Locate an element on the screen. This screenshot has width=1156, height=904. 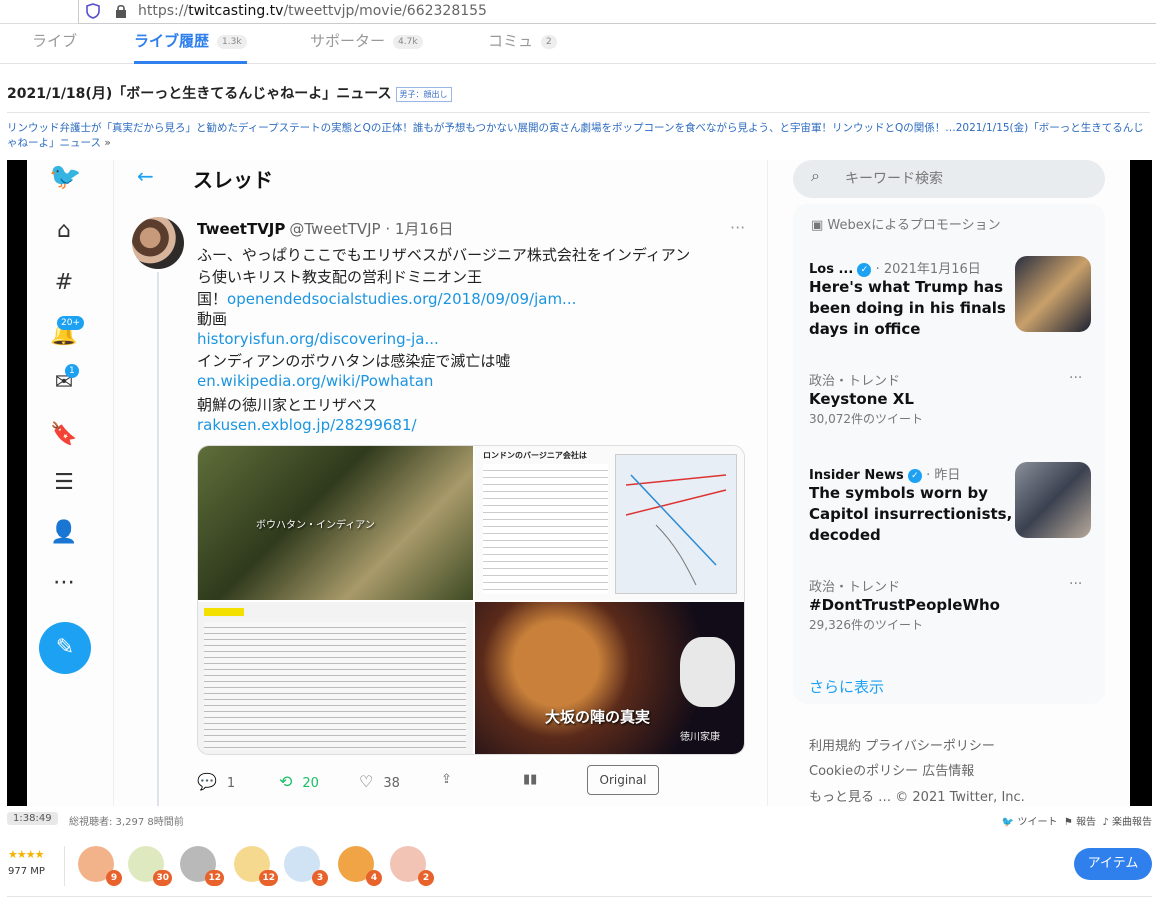
support-bar: ★★★★ 977 MP 9 30 12 12 3 4 2 アイテム is located at coordinates (578, 871).